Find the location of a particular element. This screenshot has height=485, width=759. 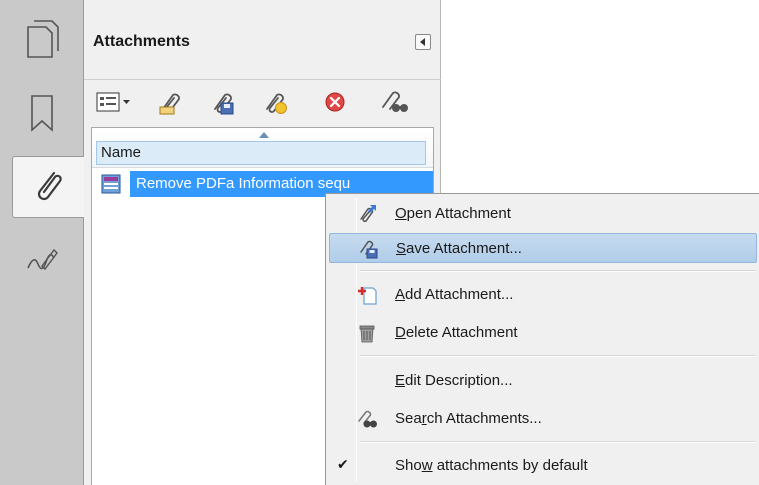

sort-ascending-icon is located at coordinates (264, 135).